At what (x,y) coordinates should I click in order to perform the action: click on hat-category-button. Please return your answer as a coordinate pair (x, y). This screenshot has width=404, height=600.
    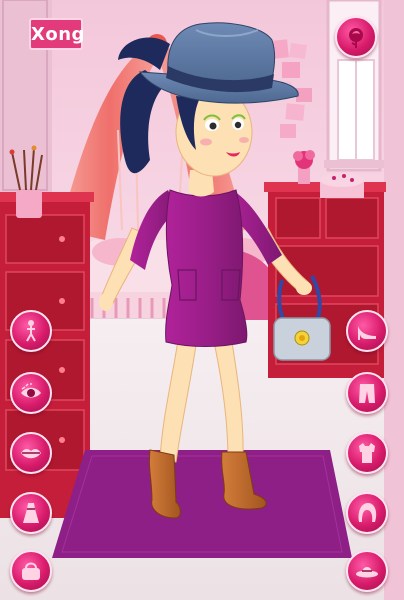
    Looking at the image, I should click on (367, 571).